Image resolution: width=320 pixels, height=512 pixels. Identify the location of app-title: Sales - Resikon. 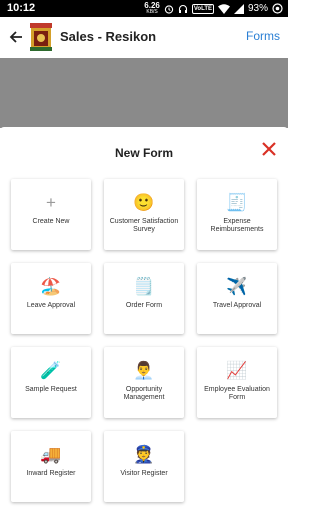
(108, 36).